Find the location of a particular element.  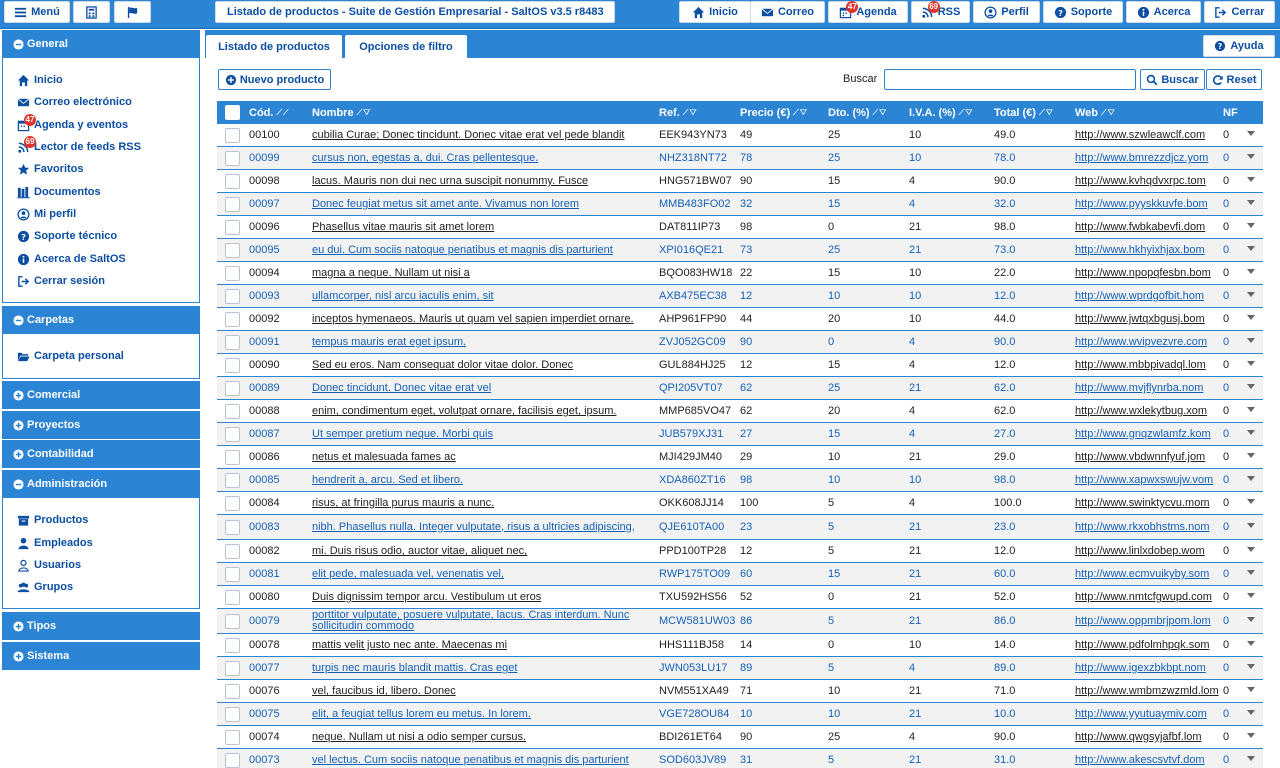

sidebar-item-favoritos: Favoritos is located at coordinates (50, 169).